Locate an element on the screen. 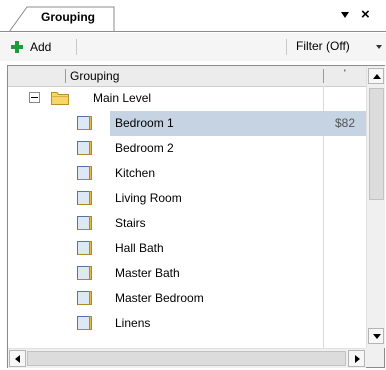  tree-item-label: Hall Bath is located at coordinates (139, 248).